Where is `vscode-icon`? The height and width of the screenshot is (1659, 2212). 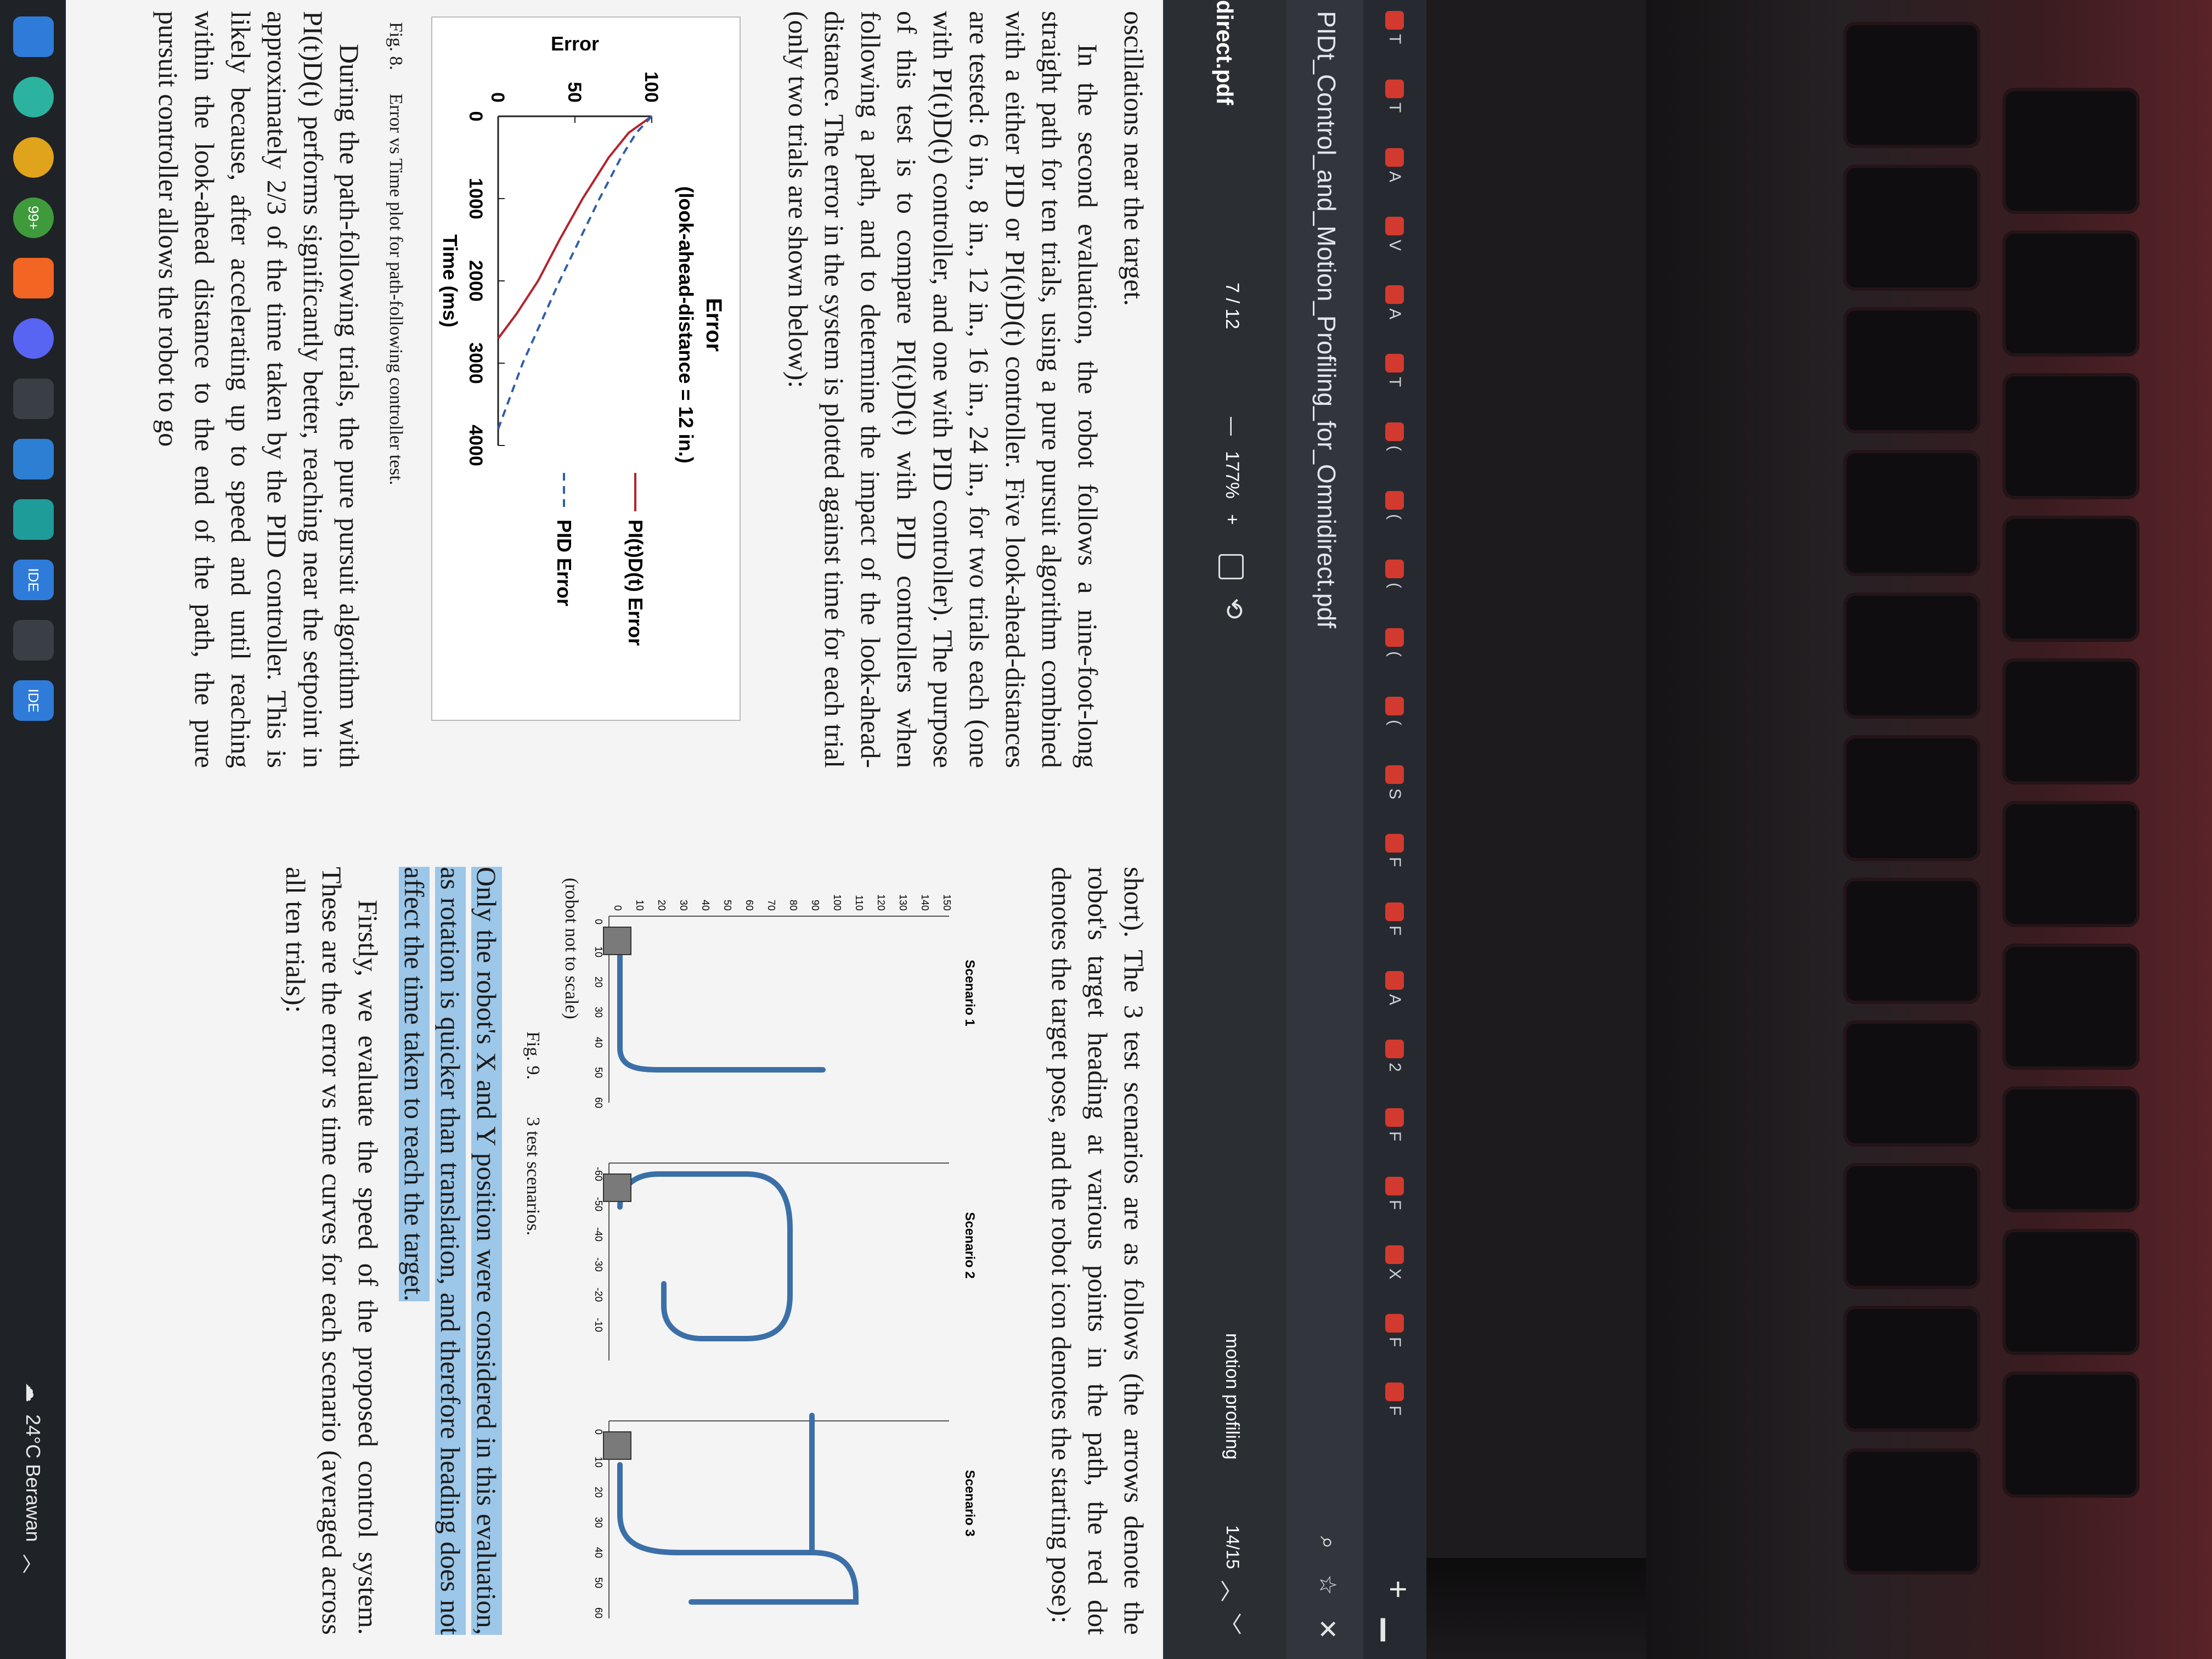 vscode-icon is located at coordinates (33, 459).